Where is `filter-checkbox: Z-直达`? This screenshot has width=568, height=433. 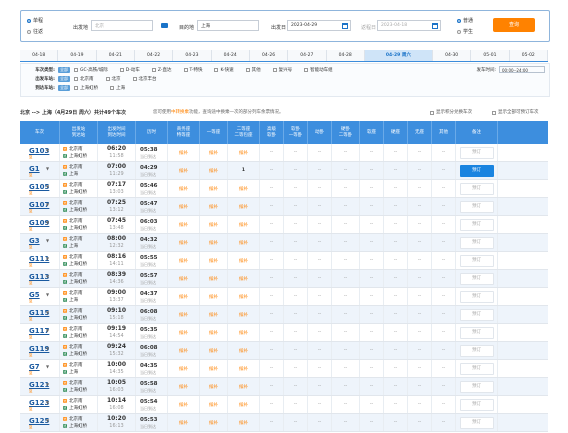 filter-checkbox: Z-直达 is located at coordinates (161, 70).